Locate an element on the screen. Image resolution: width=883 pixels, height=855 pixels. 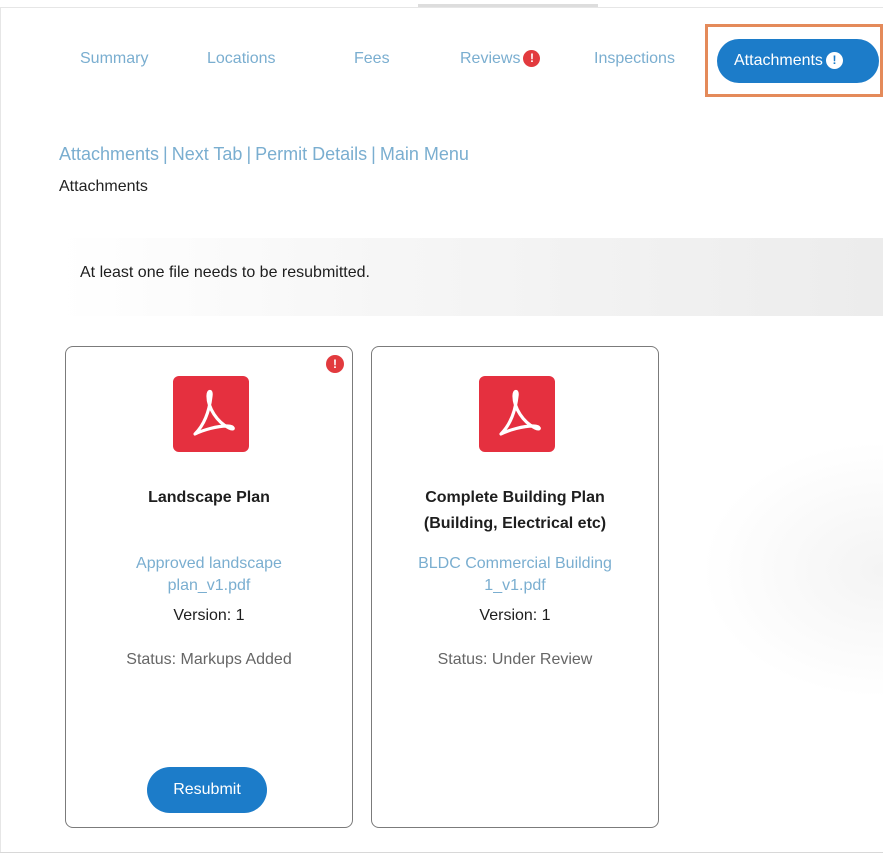
file-link-line: BLDC Commercial Building is located at coordinates (515, 563).